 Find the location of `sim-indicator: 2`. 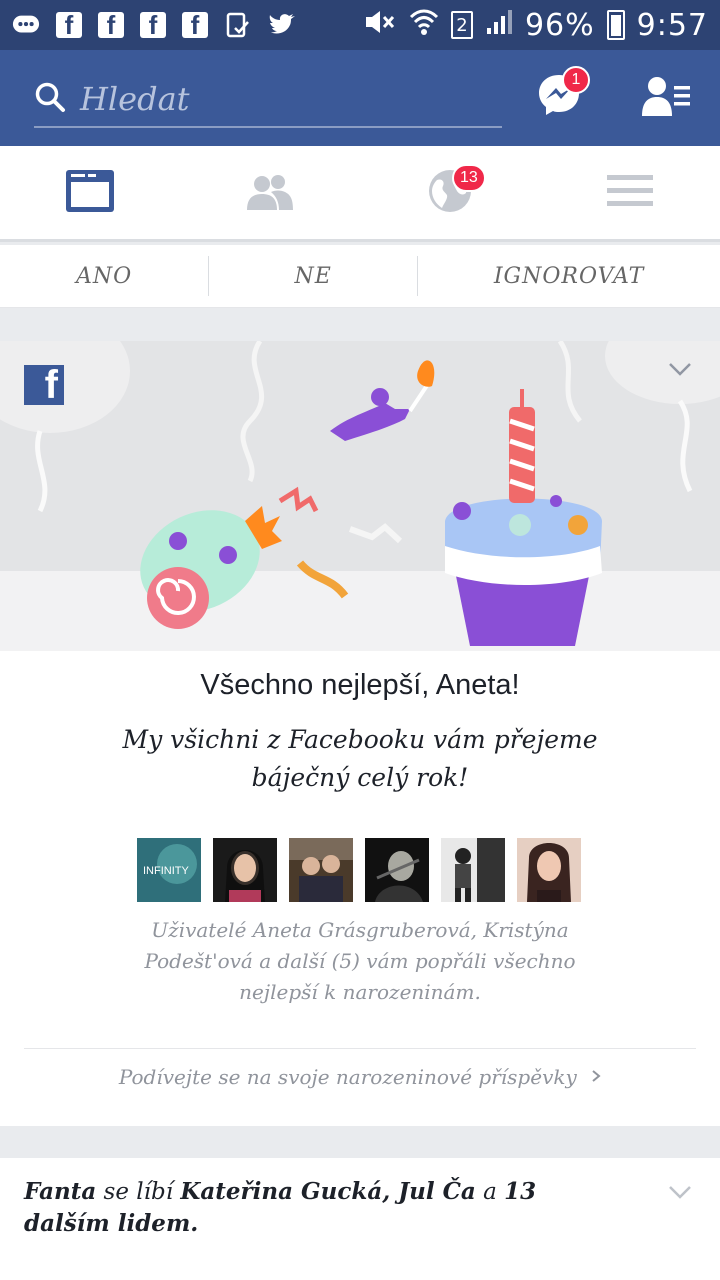

sim-indicator: 2 is located at coordinates (461, 25).